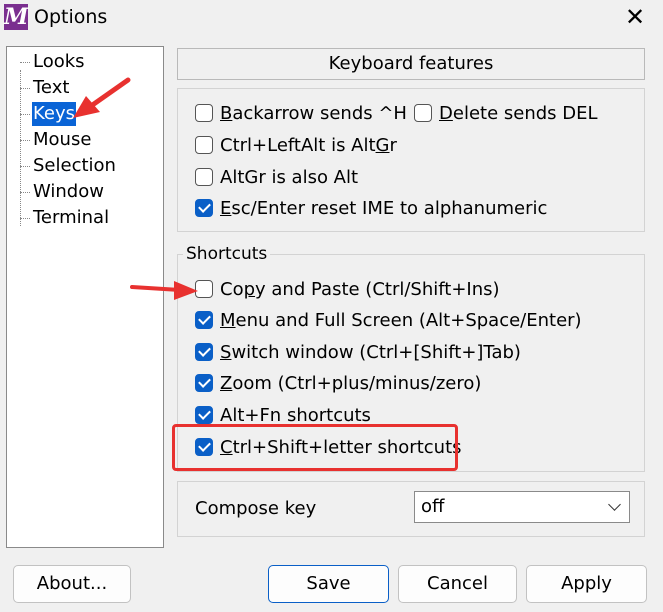  Describe the element at coordinates (156, 288) in the screenshot. I see `annotation-arrow-copy` at that location.